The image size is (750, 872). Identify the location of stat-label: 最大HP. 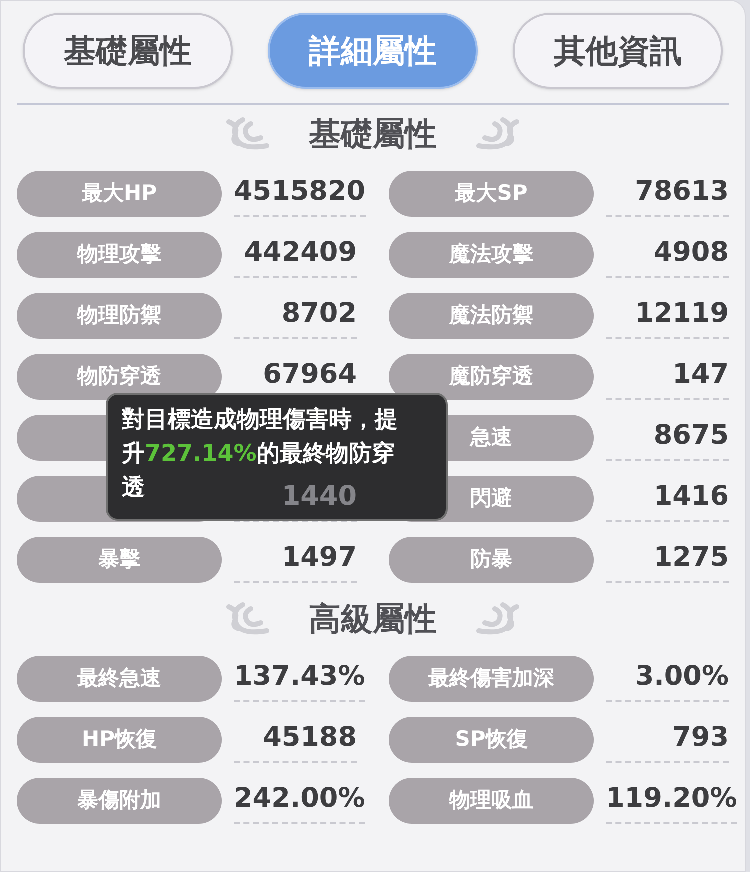
(119, 193).